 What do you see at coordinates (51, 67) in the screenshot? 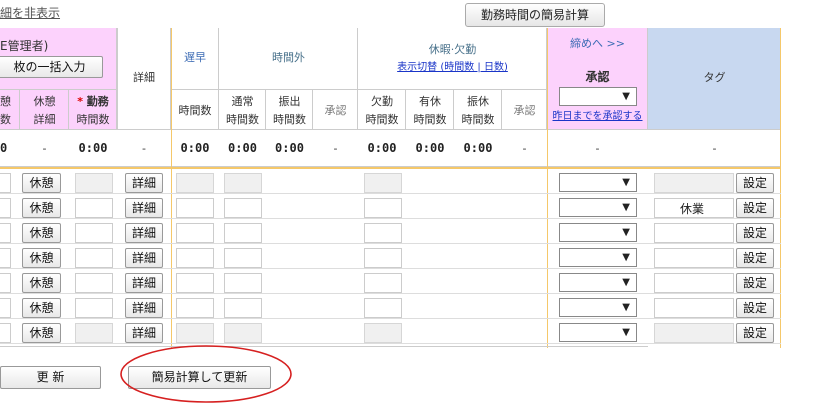
I see `bulk-input-button: 枚の一括入力` at bounding box center [51, 67].